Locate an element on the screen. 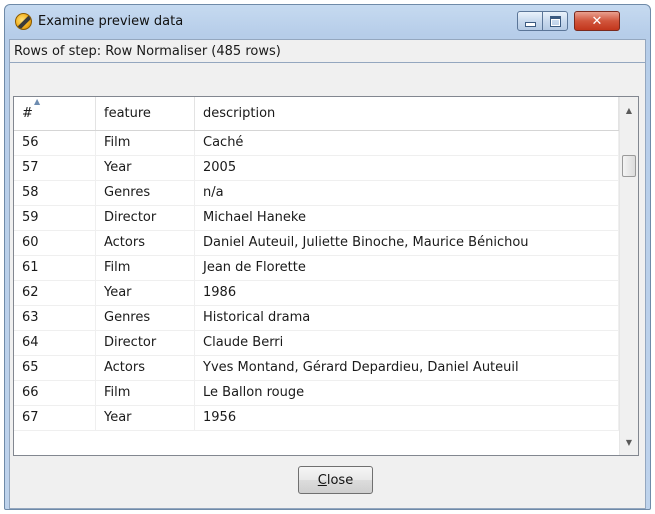 The image size is (655, 514). row-index-cell: 64 is located at coordinates (55, 343).